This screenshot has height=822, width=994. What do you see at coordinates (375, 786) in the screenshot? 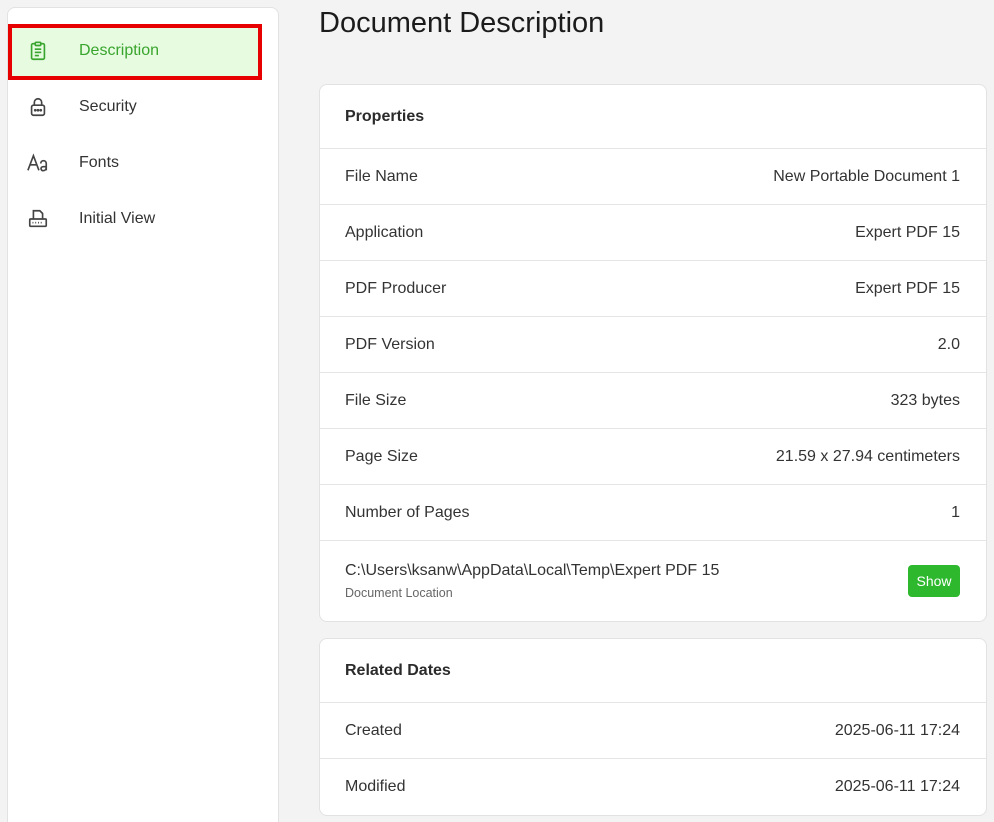
I see `row-label: Modified` at bounding box center [375, 786].